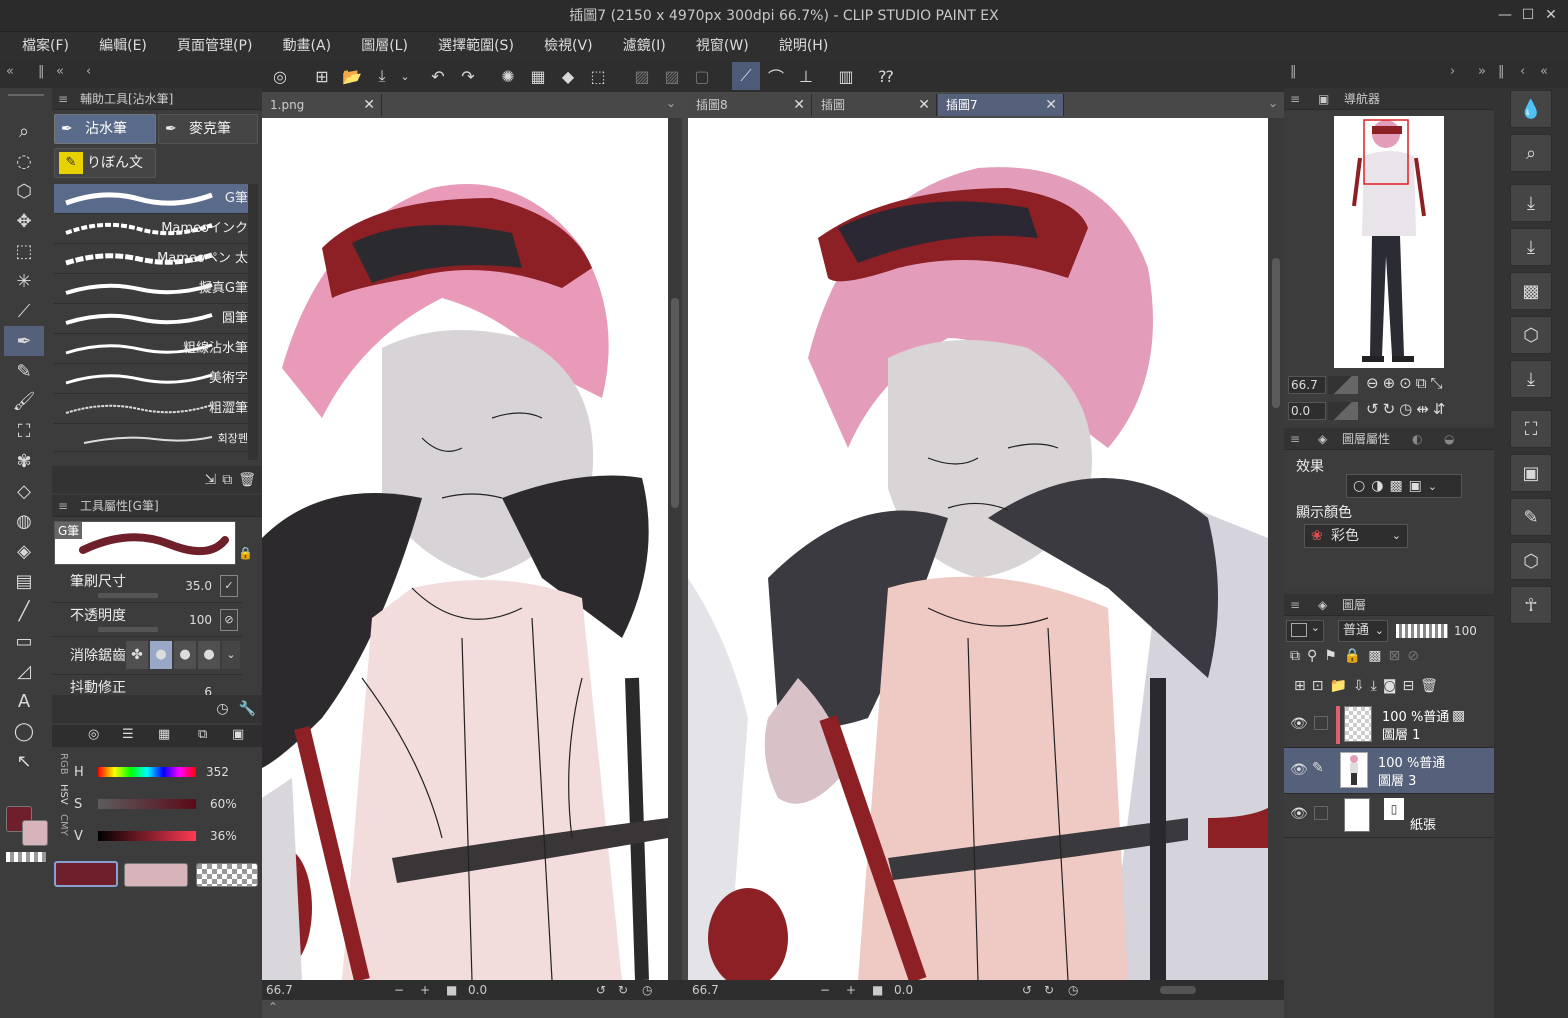 This screenshot has height=1018, width=1568. I want to click on device-icon: ▥, so click(846, 76).